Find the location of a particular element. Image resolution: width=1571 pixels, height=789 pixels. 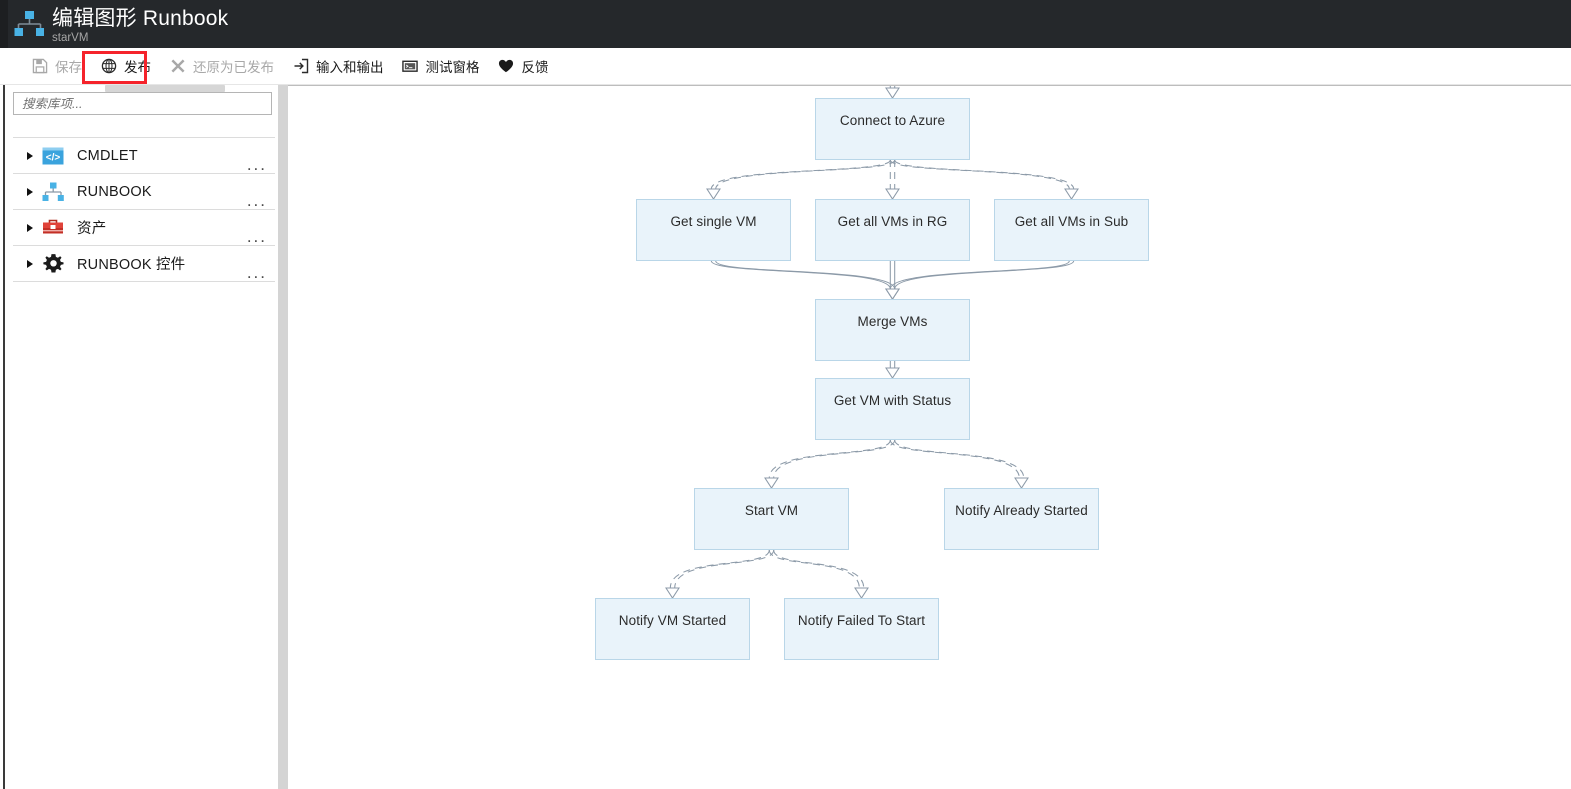

node-merge-vms: Merge VMs is located at coordinates (892, 330).